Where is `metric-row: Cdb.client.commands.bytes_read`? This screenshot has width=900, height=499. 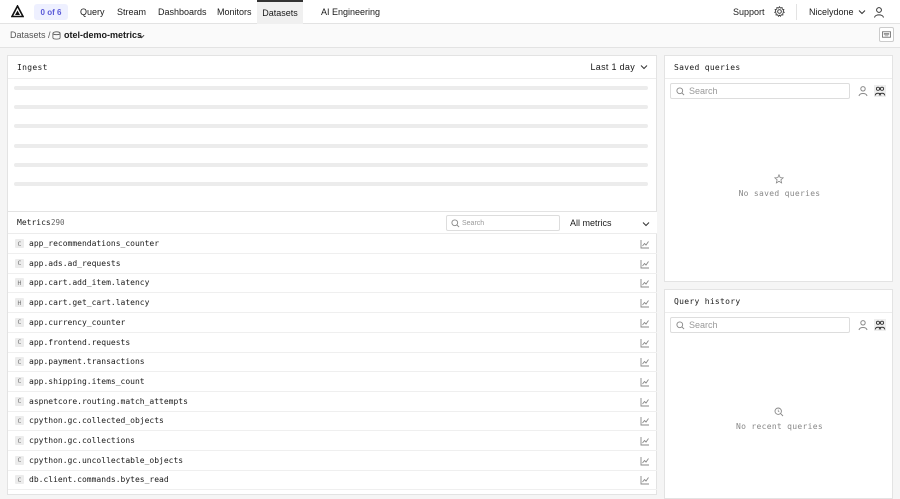
metric-row: Cdb.client.commands.bytes_read is located at coordinates (332, 480).